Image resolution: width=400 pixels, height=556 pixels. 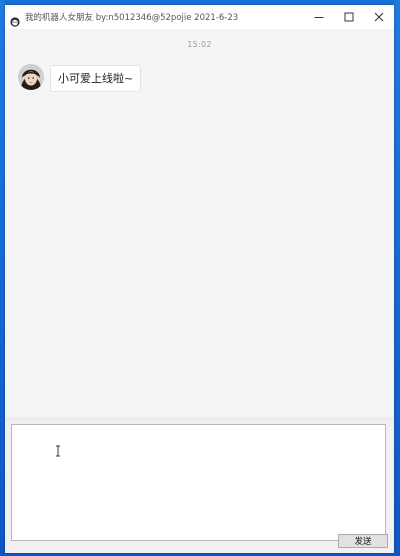 What do you see at coordinates (397, 278) in the screenshot?
I see `desktop-edge-right` at bounding box center [397, 278].